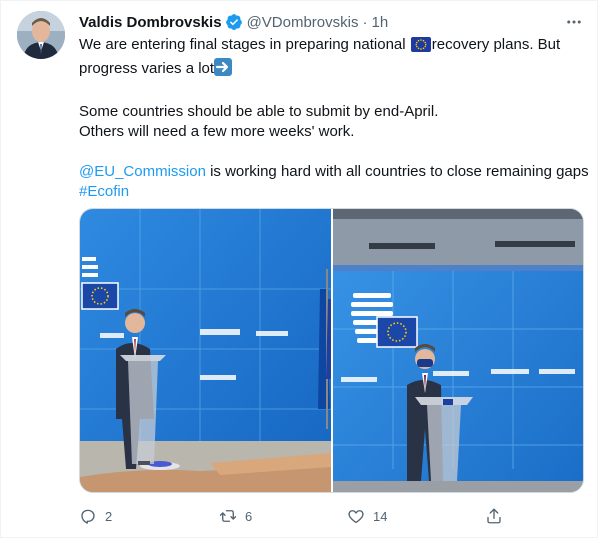 This screenshot has height=538, width=598. I want to click on tweet-header: Valdis Dombrovskis @VDombrovskis · 1h, so click(330, 22).